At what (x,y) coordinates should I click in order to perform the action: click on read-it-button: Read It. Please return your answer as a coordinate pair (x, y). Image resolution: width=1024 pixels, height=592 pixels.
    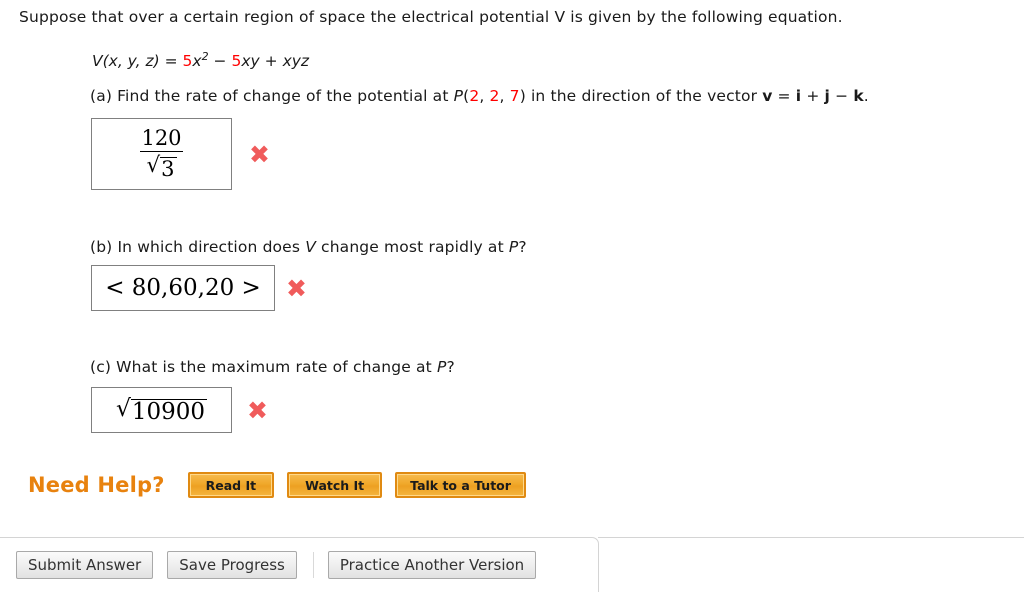
    Looking at the image, I should click on (231, 485).